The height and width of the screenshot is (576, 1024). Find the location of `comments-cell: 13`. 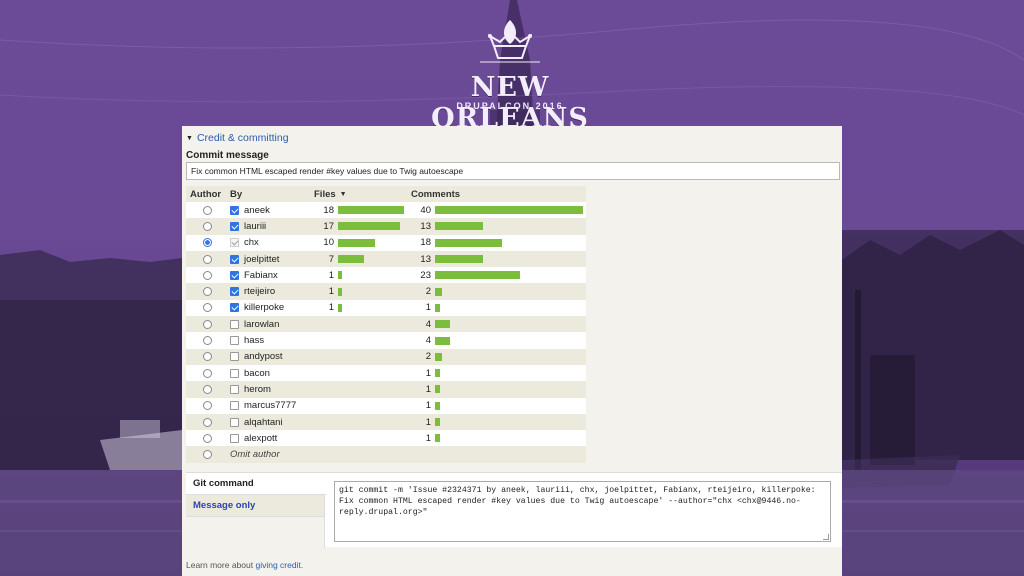

comments-cell: 13 is located at coordinates (498, 226).